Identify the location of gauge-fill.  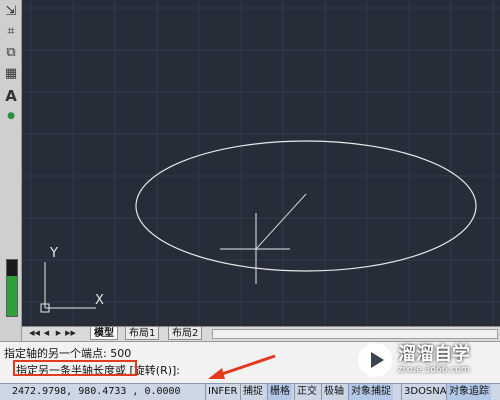
(12, 295).